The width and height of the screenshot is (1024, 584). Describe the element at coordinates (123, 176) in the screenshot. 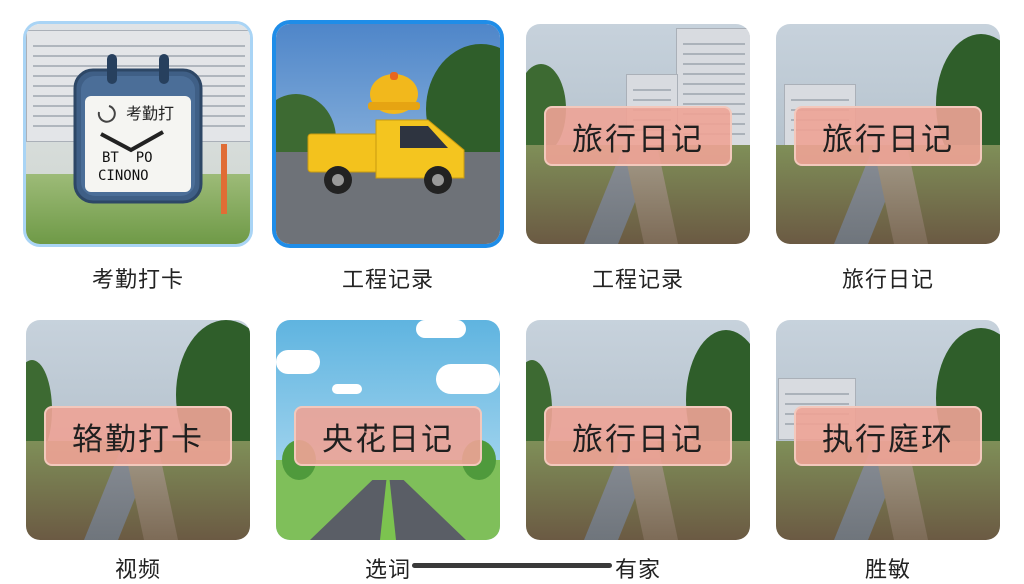

I see `calendar-icon-text-3: CINONO` at that location.